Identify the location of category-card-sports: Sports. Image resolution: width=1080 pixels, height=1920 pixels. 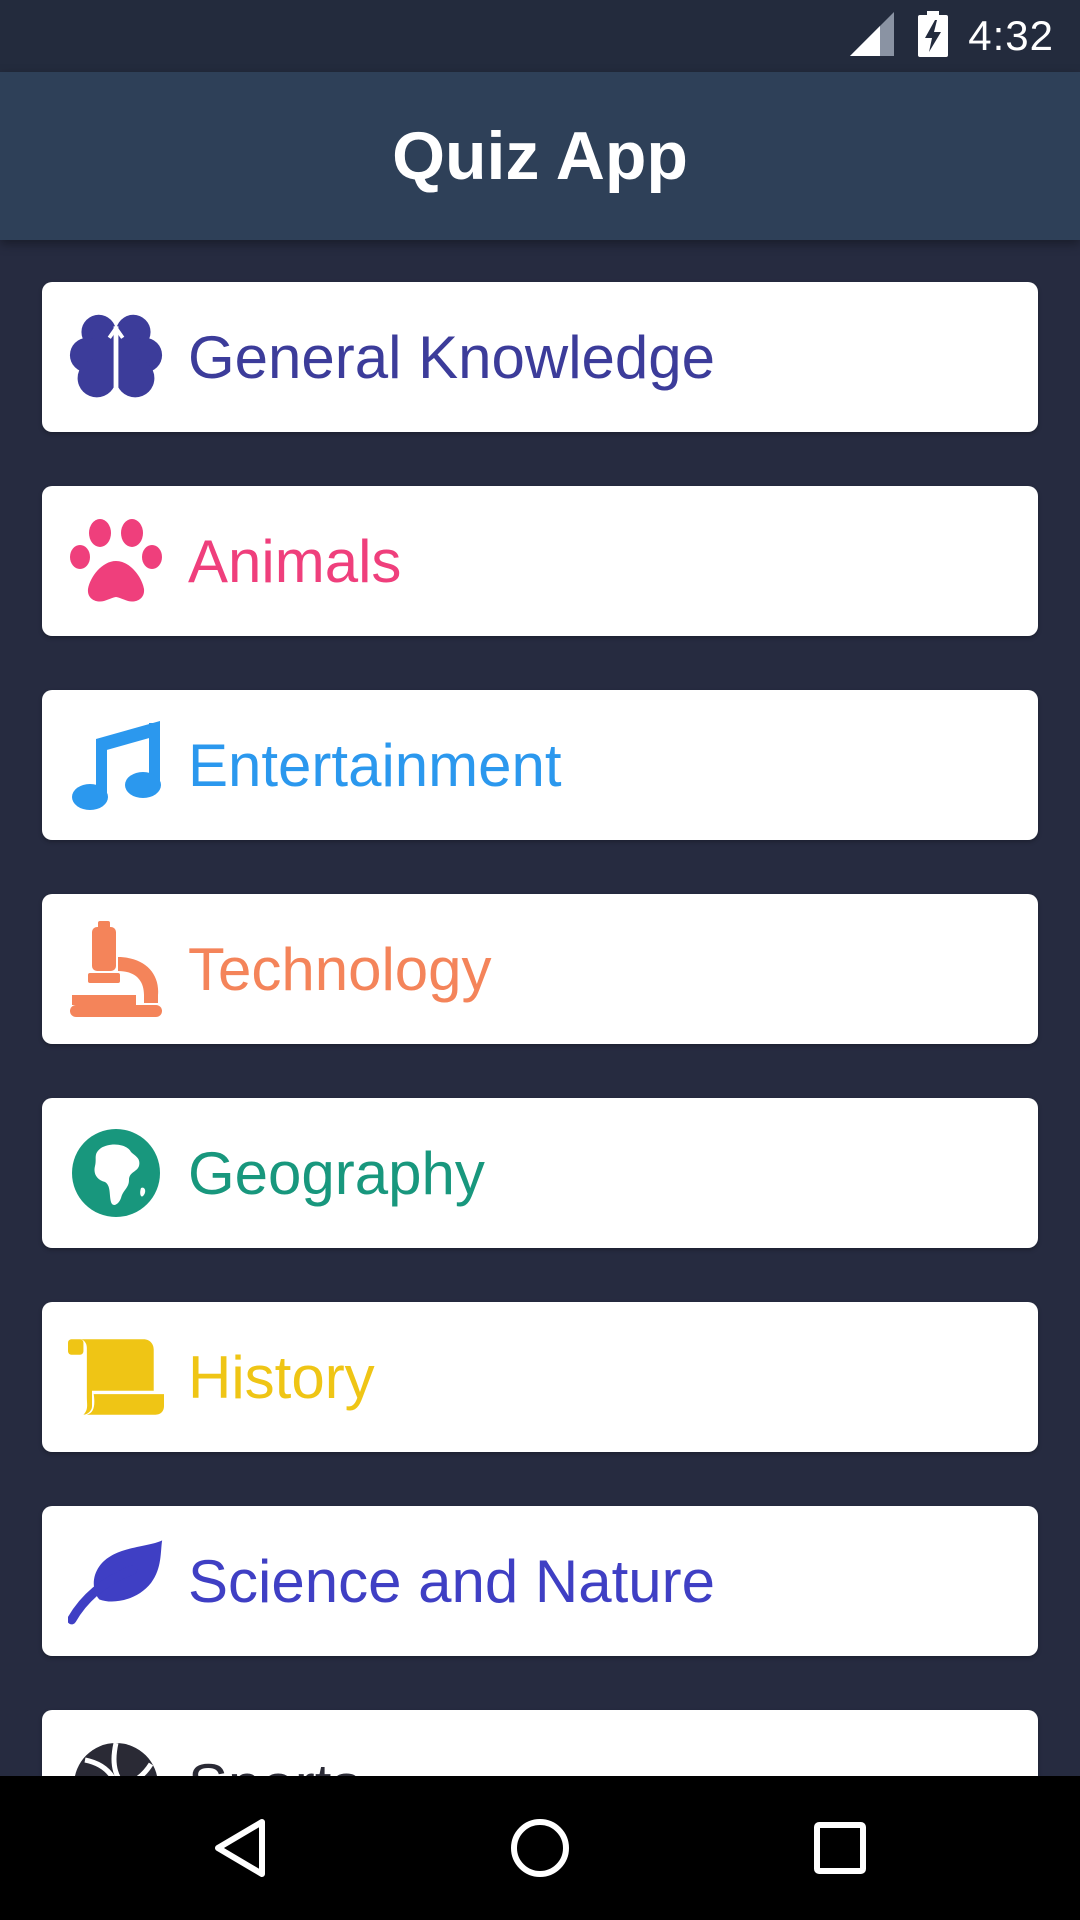
(540, 1743).